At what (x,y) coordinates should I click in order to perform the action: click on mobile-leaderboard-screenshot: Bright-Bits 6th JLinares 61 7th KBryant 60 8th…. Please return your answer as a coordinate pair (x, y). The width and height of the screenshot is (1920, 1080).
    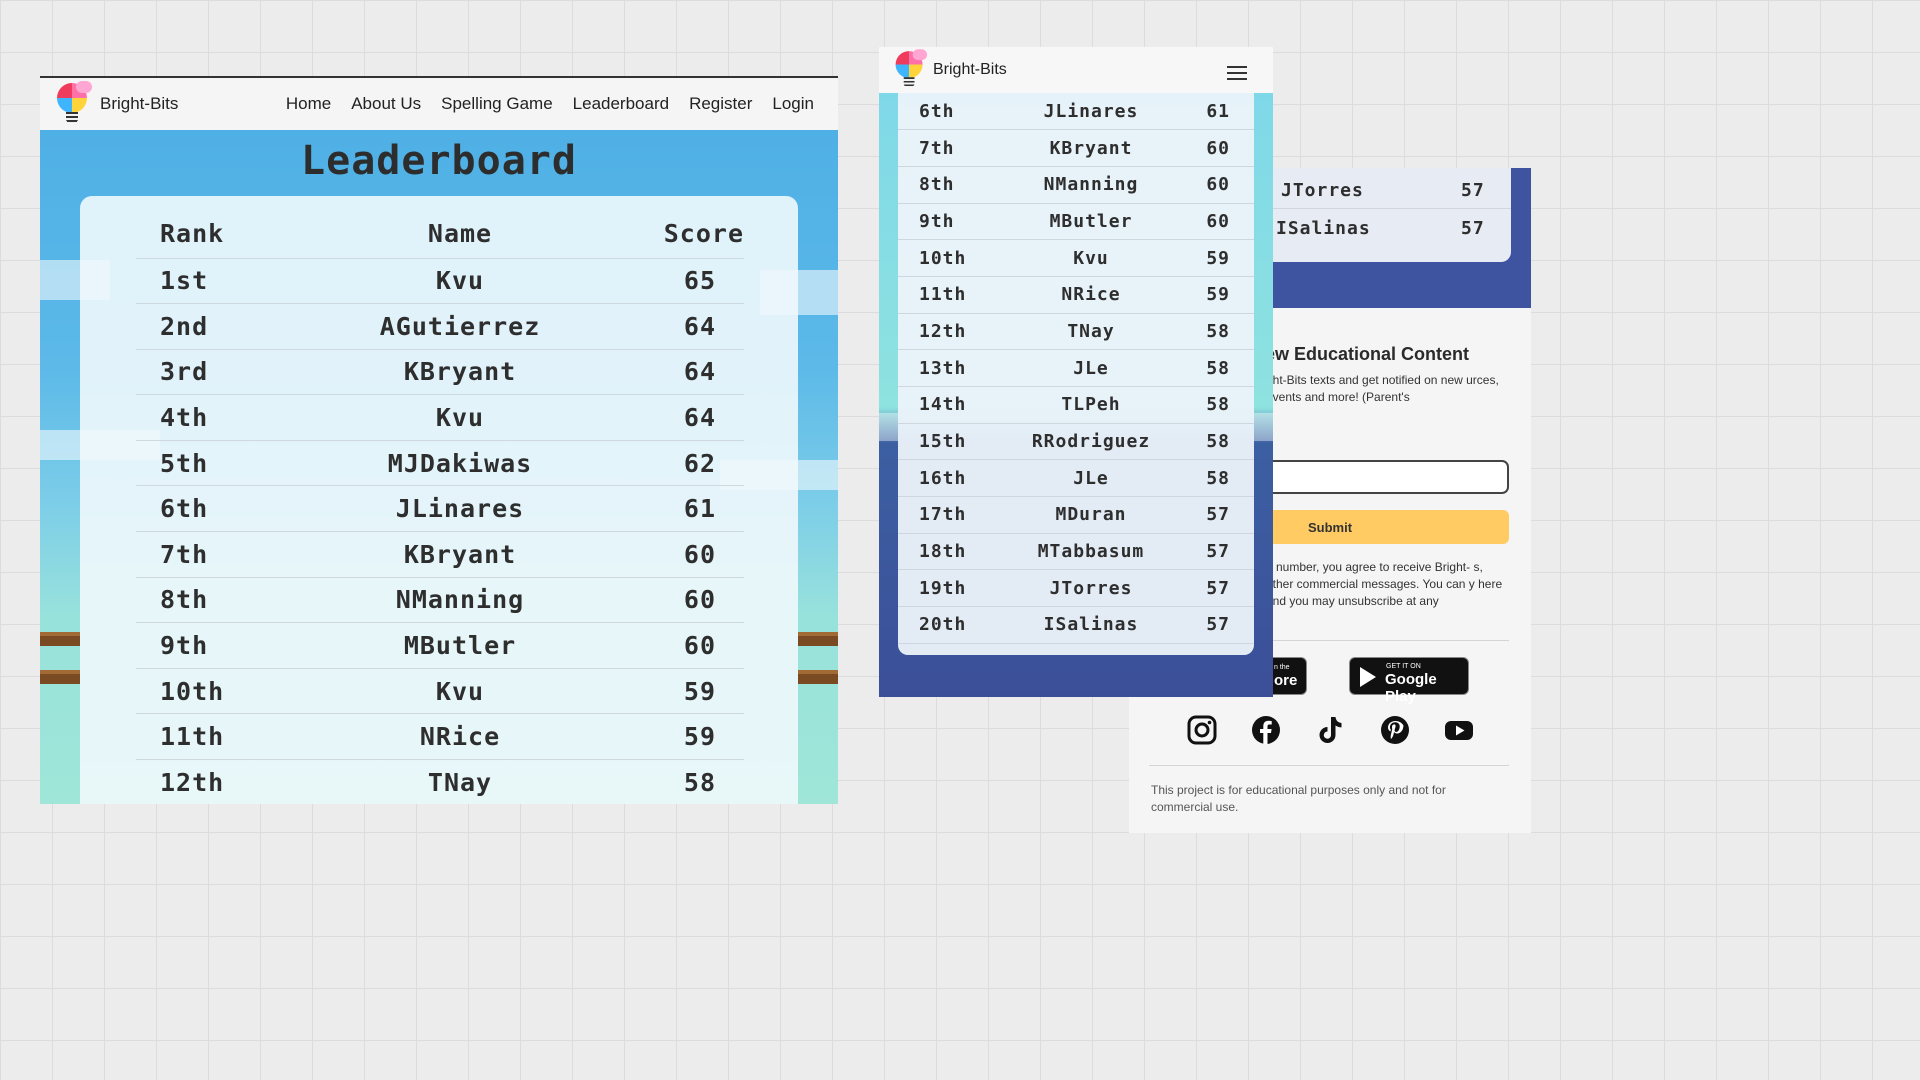
    Looking at the image, I should click on (1076, 372).